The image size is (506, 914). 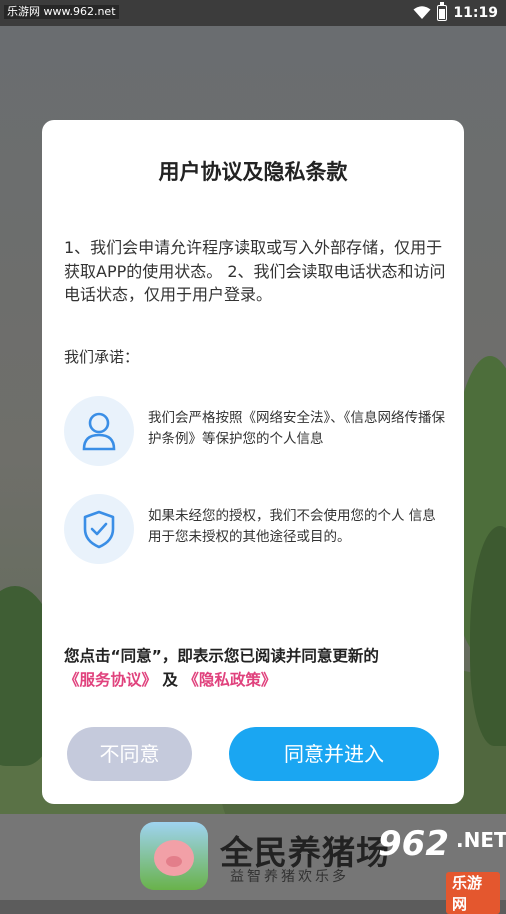 What do you see at coordinates (129, 754) in the screenshot?
I see `disagree-button: 不同意` at bounding box center [129, 754].